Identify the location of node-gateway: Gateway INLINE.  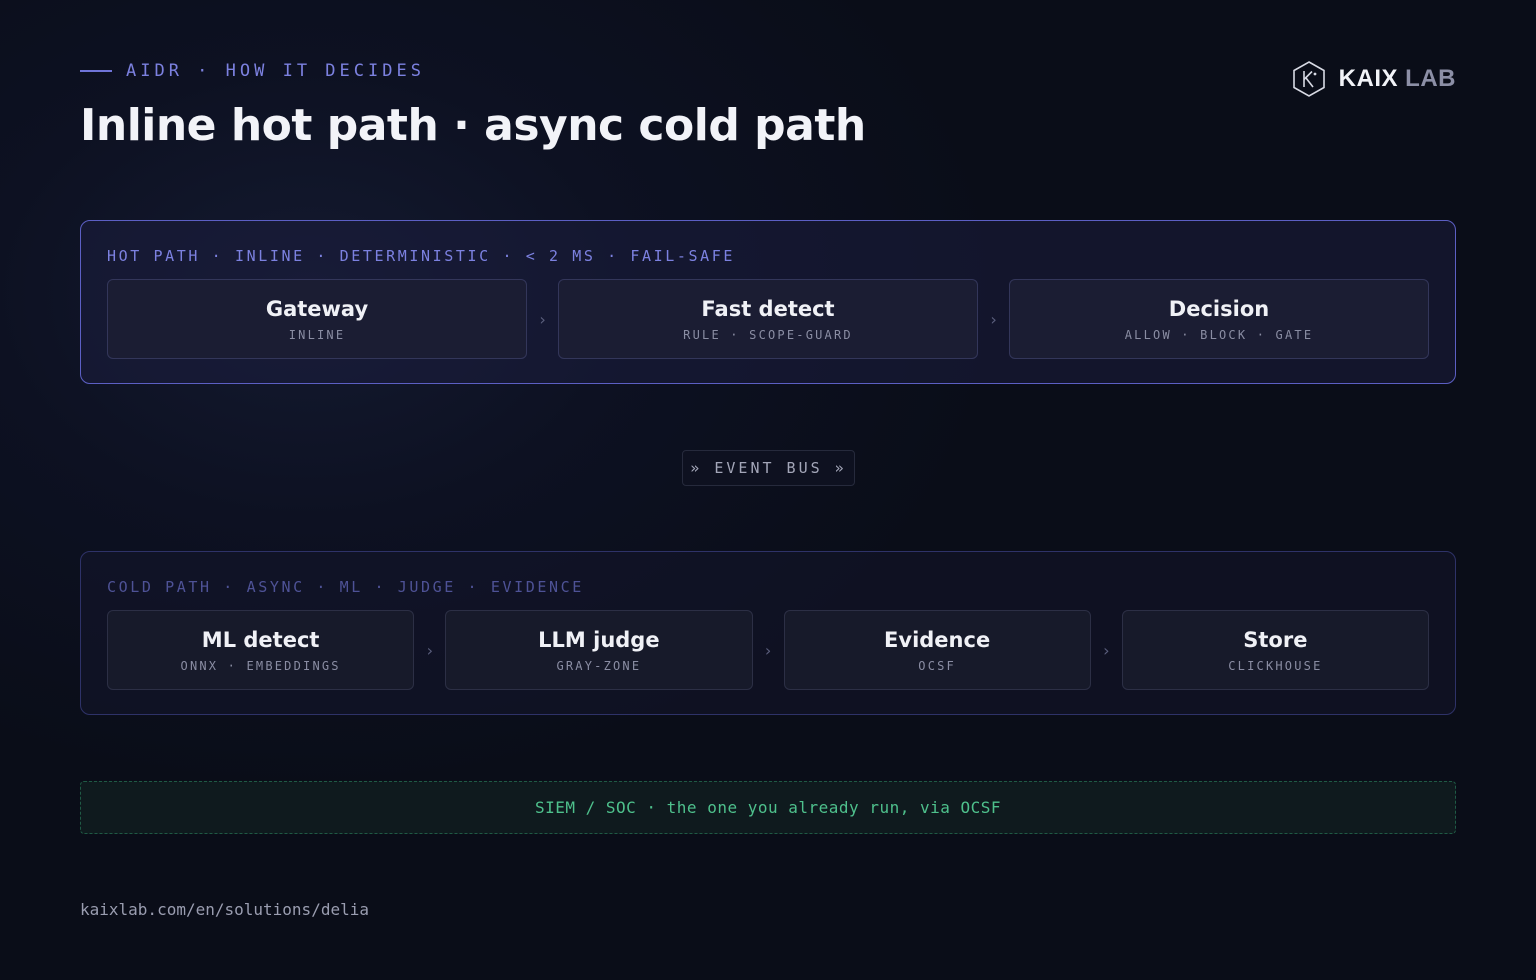
(317, 319).